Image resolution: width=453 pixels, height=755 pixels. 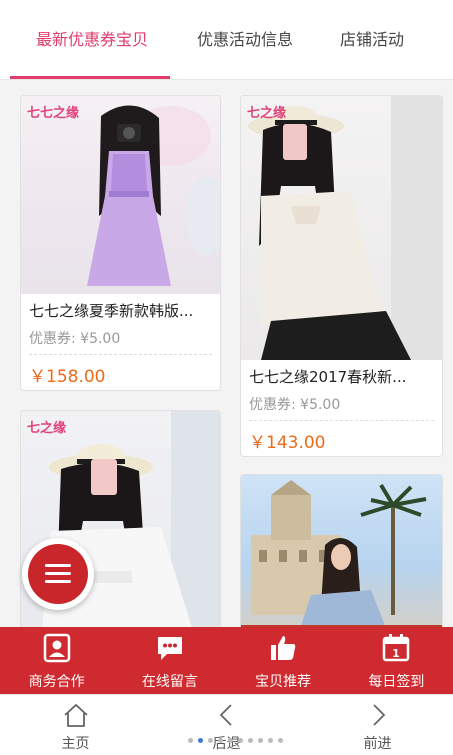 I want to click on bottom-menu-bar: 商务合作 在线留言 宝贝推荐 1 每日签到, so click(x=226, y=660).